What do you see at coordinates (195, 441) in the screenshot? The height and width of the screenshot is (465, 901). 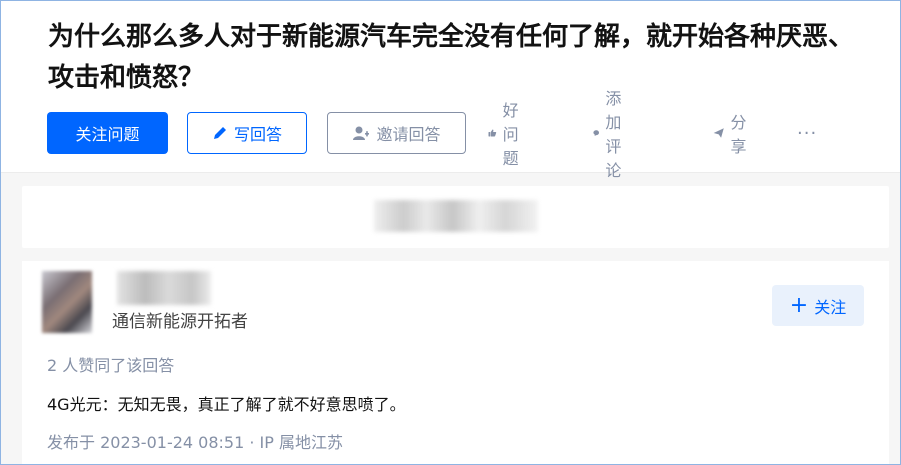 I see `answer-meta: 发布于 2023-01-24 08:51 · IP 属地江苏` at bounding box center [195, 441].